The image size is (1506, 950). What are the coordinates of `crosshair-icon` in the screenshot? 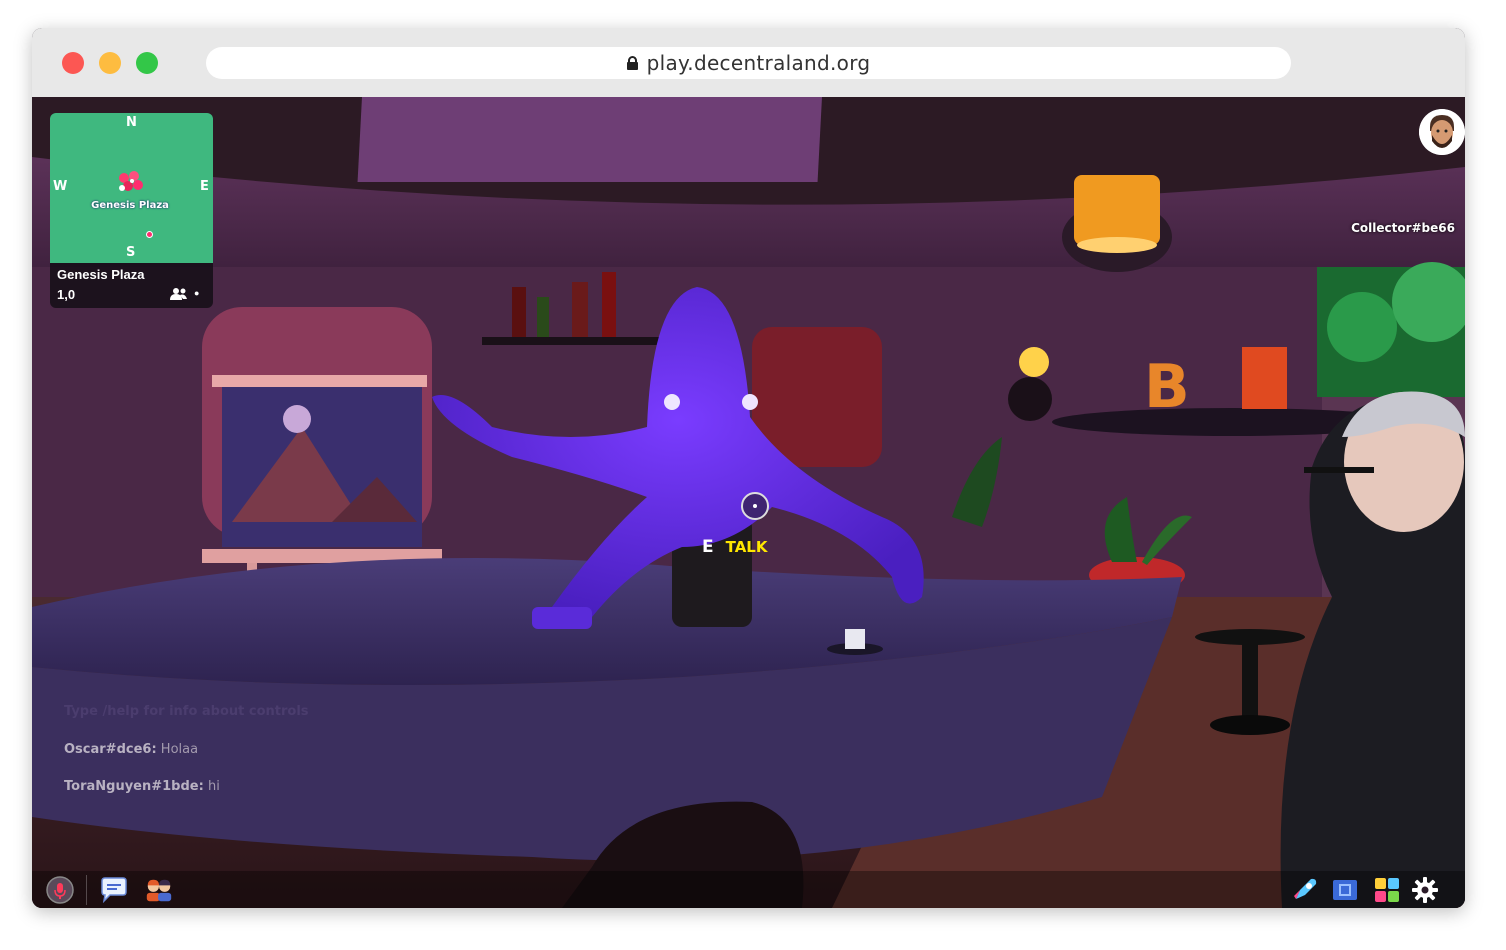 It's located at (755, 506).